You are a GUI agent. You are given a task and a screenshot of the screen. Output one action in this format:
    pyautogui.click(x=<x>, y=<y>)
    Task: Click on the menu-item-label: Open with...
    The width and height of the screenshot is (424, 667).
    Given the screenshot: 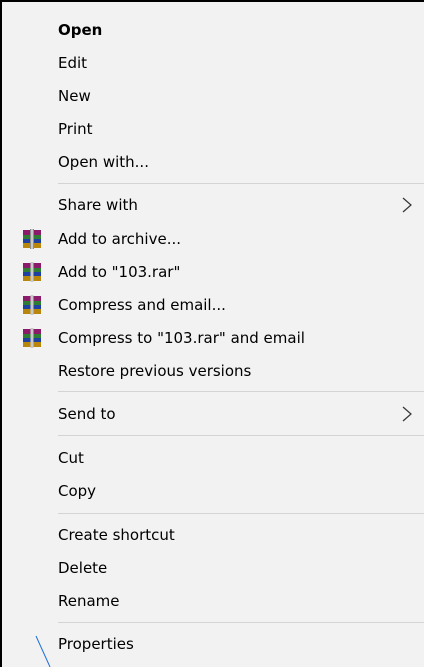 What is the action you would take?
    pyautogui.click(x=103, y=162)
    